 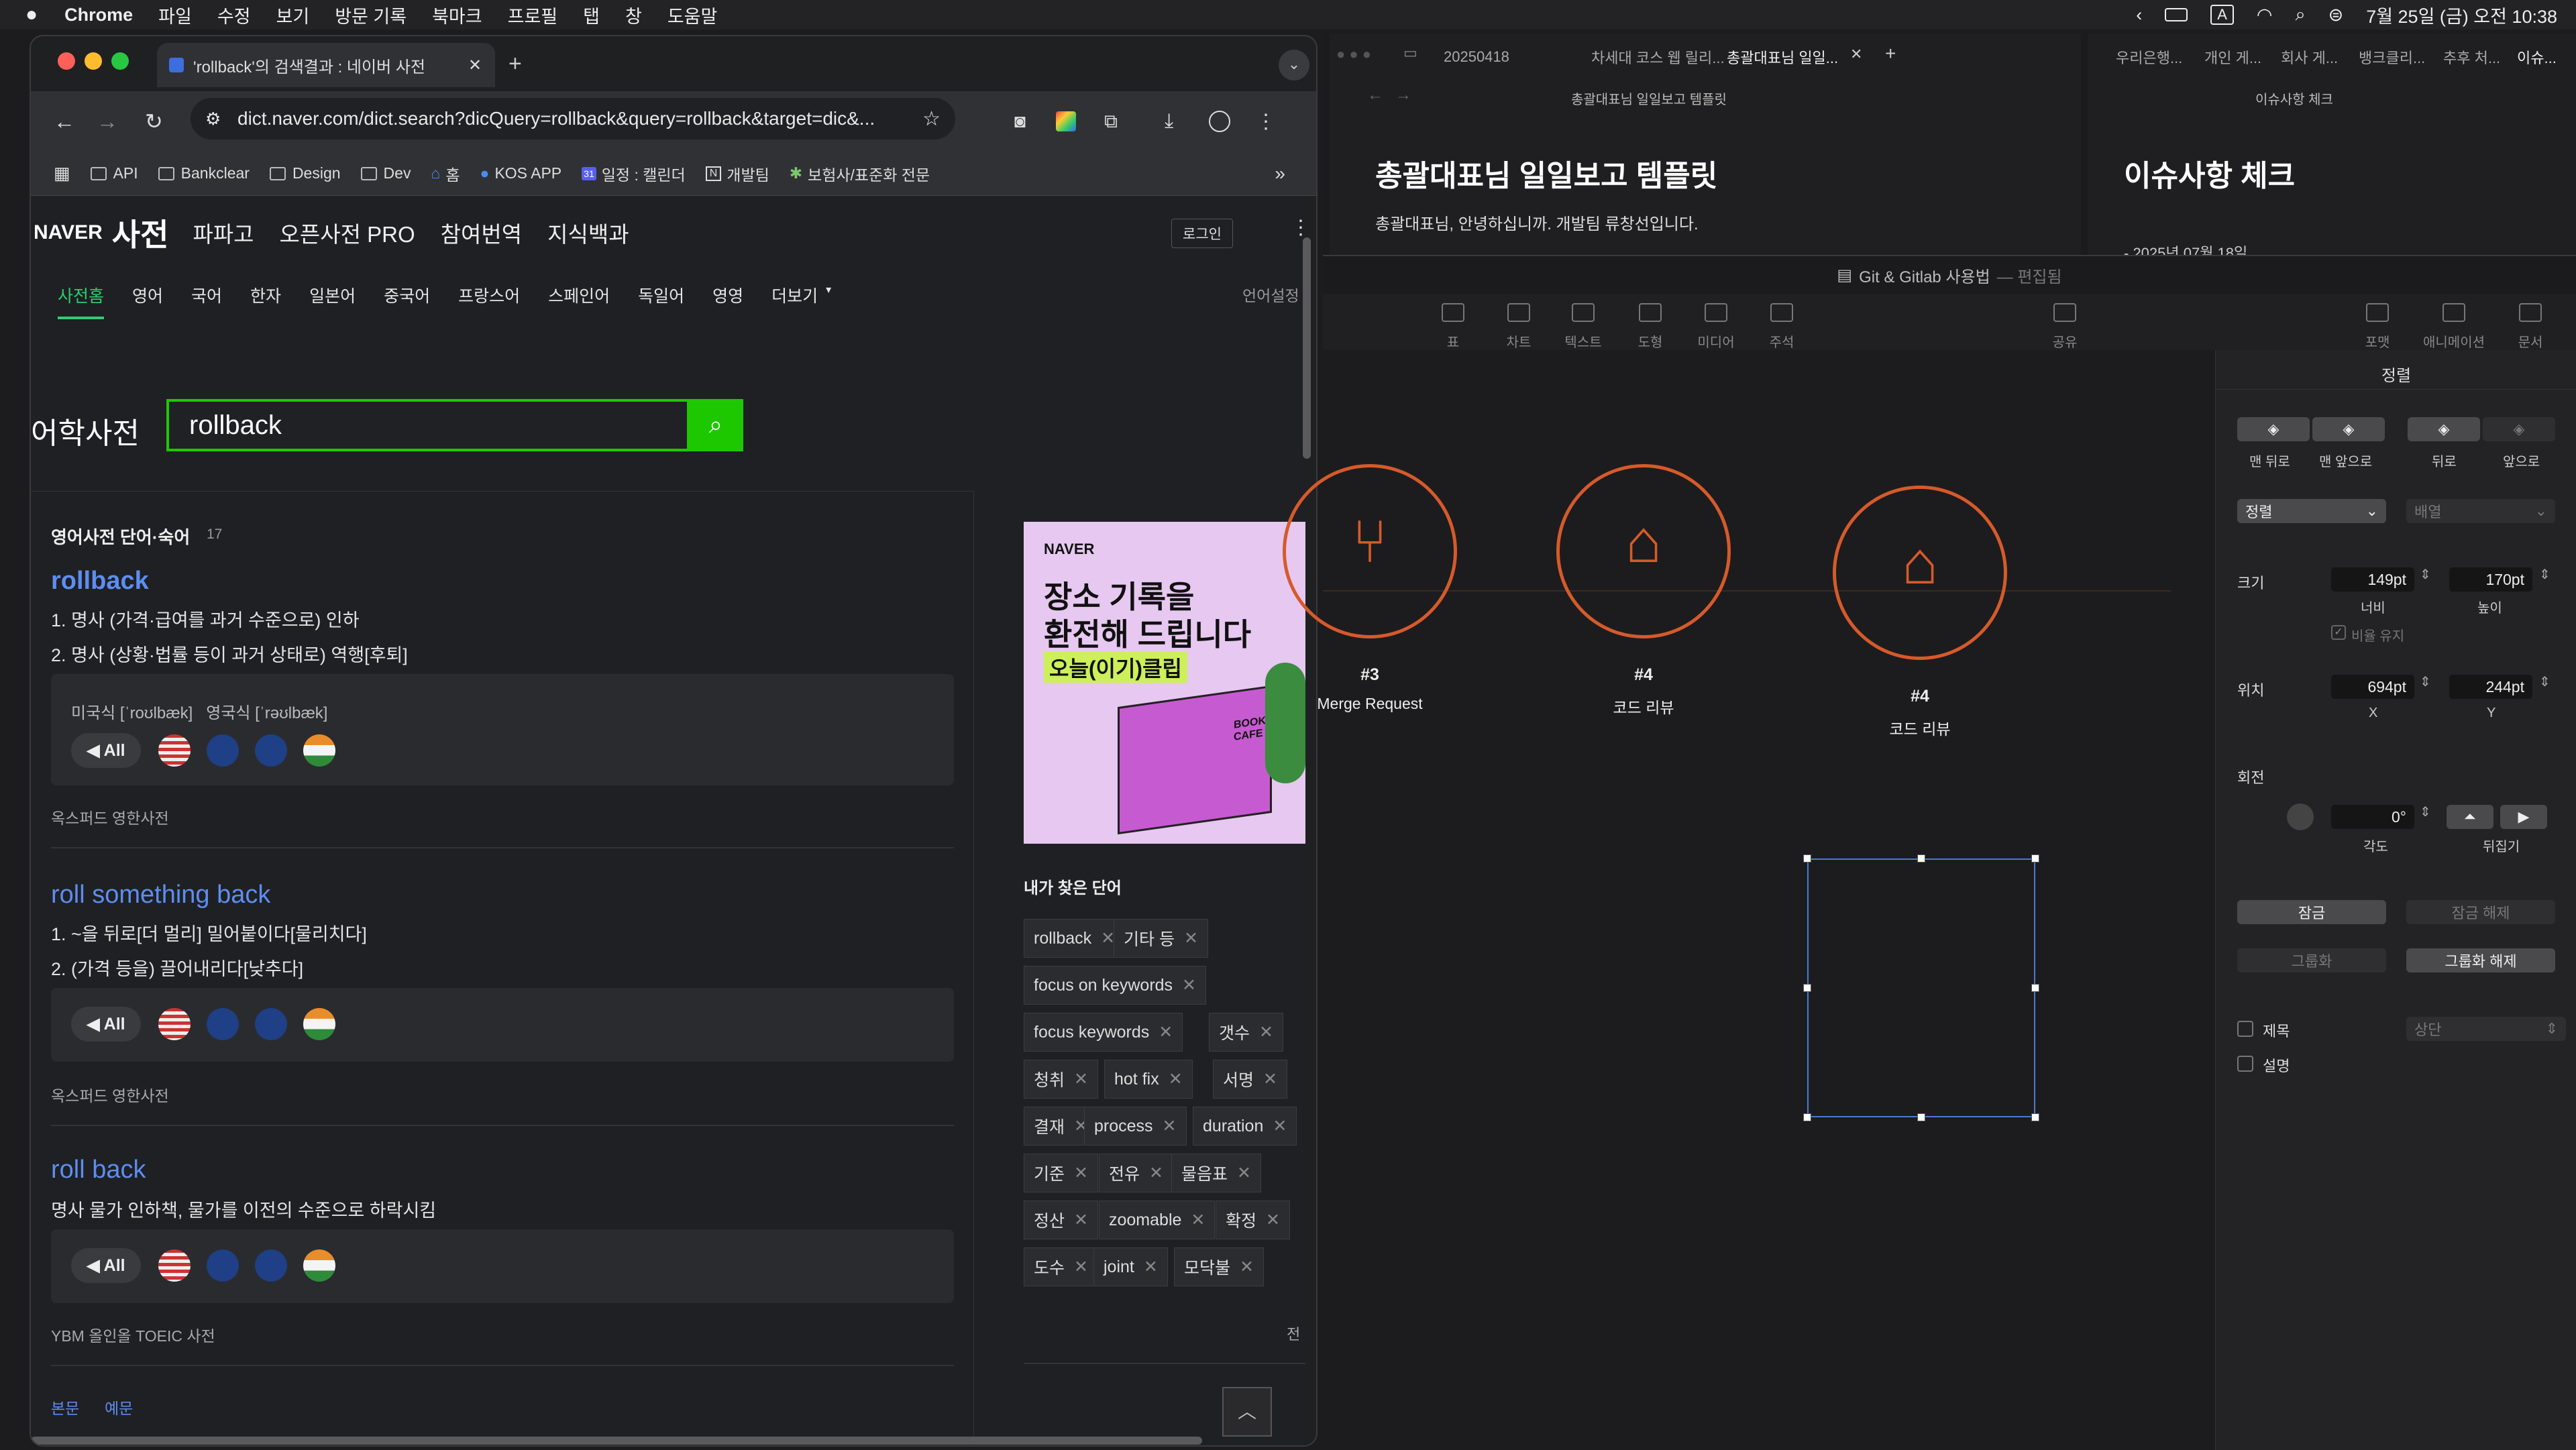 I want to click on bookmark-dev-team: N 개발팀, so click(x=737, y=173).